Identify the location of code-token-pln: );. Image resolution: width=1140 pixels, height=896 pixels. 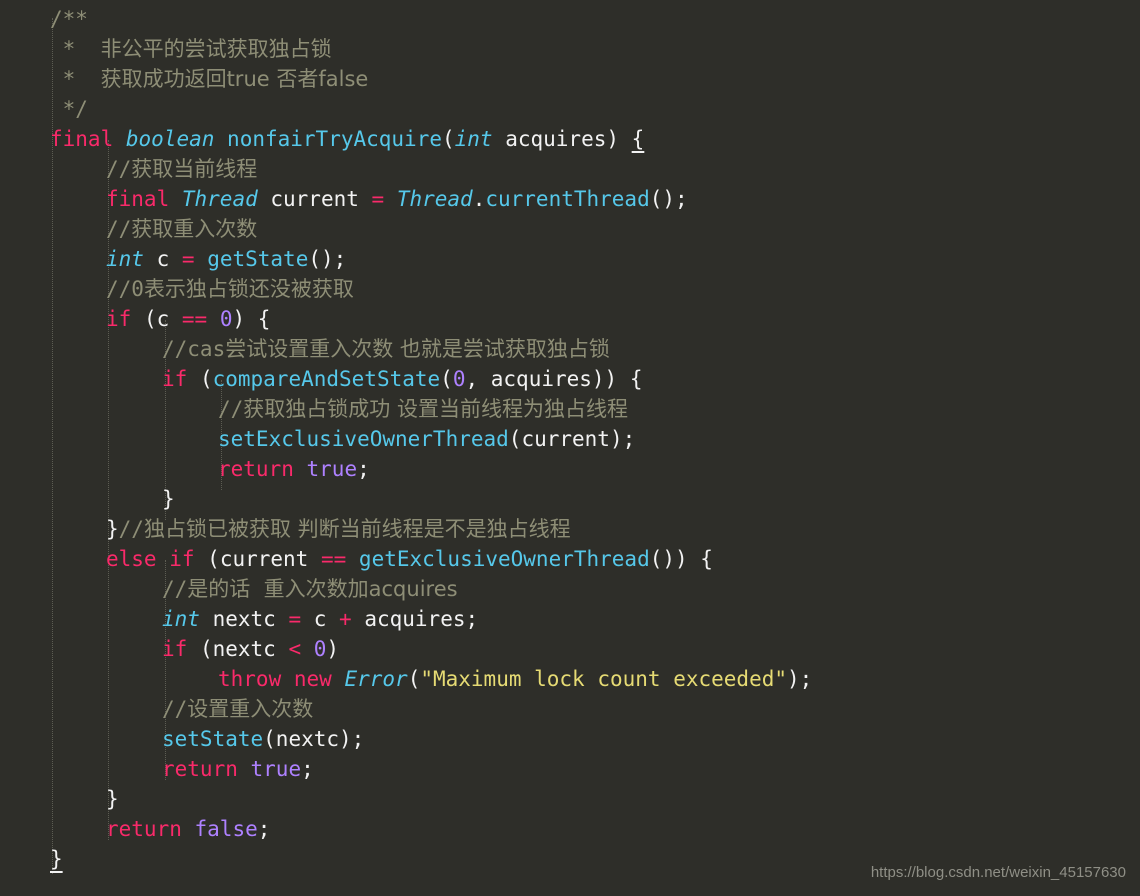
(800, 679).